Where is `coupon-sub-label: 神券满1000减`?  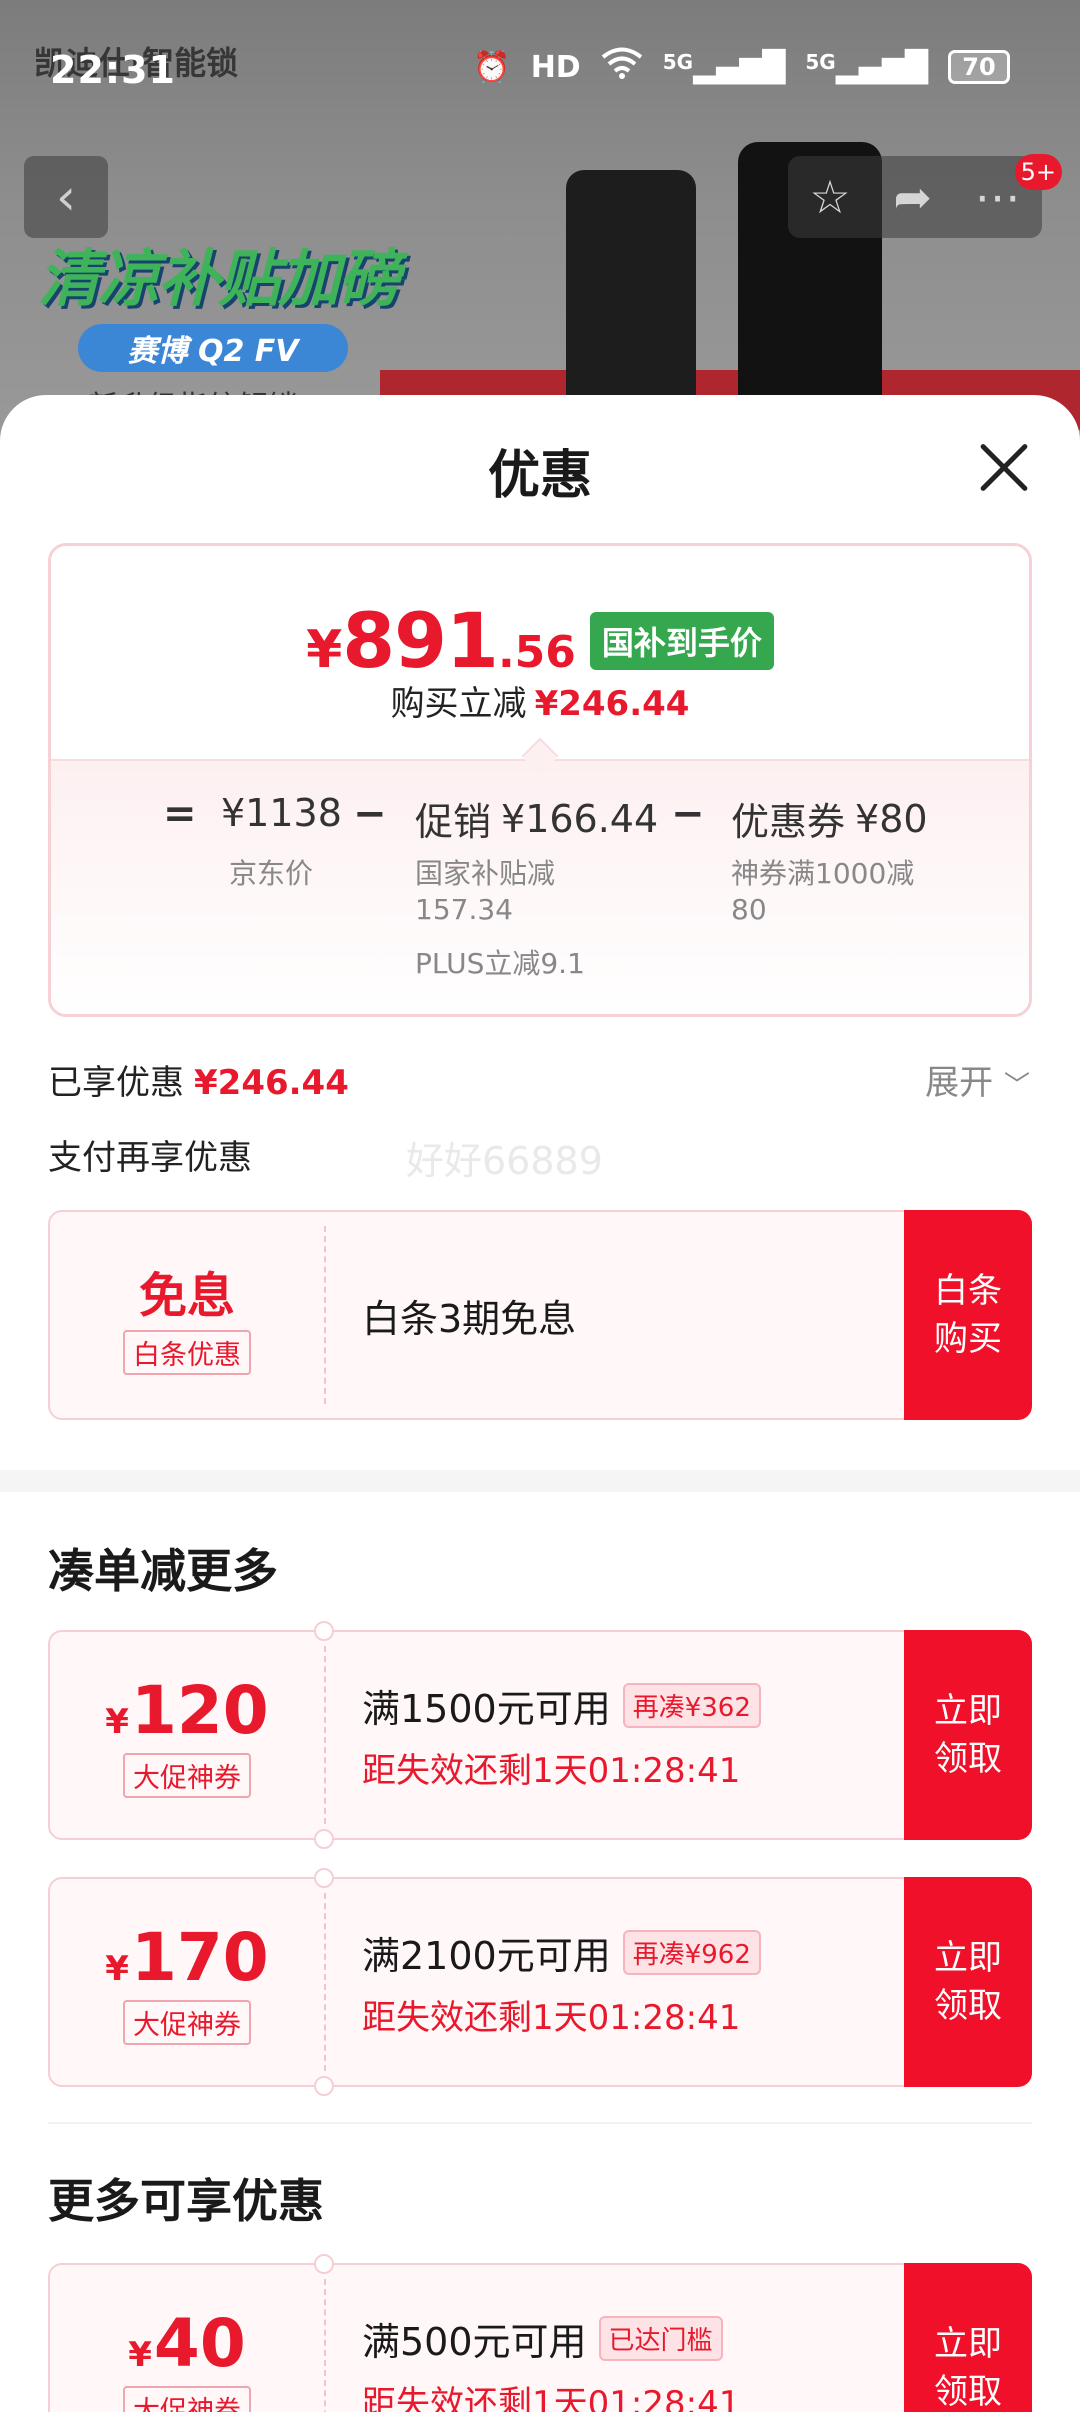 coupon-sub-label: 神券满1000减 is located at coordinates (823, 873).